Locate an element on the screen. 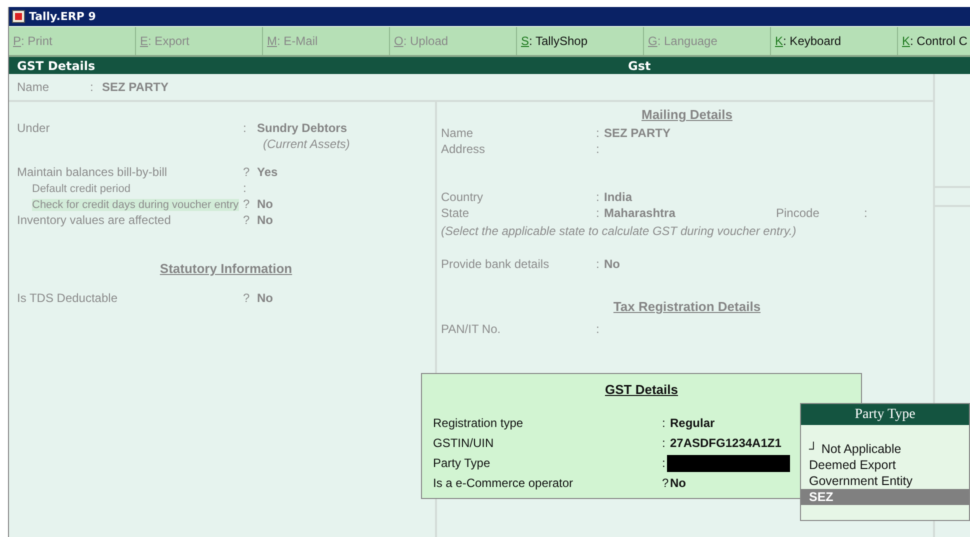 This screenshot has height=537, width=970. field-value: Yes is located at coordinates (267, 172).